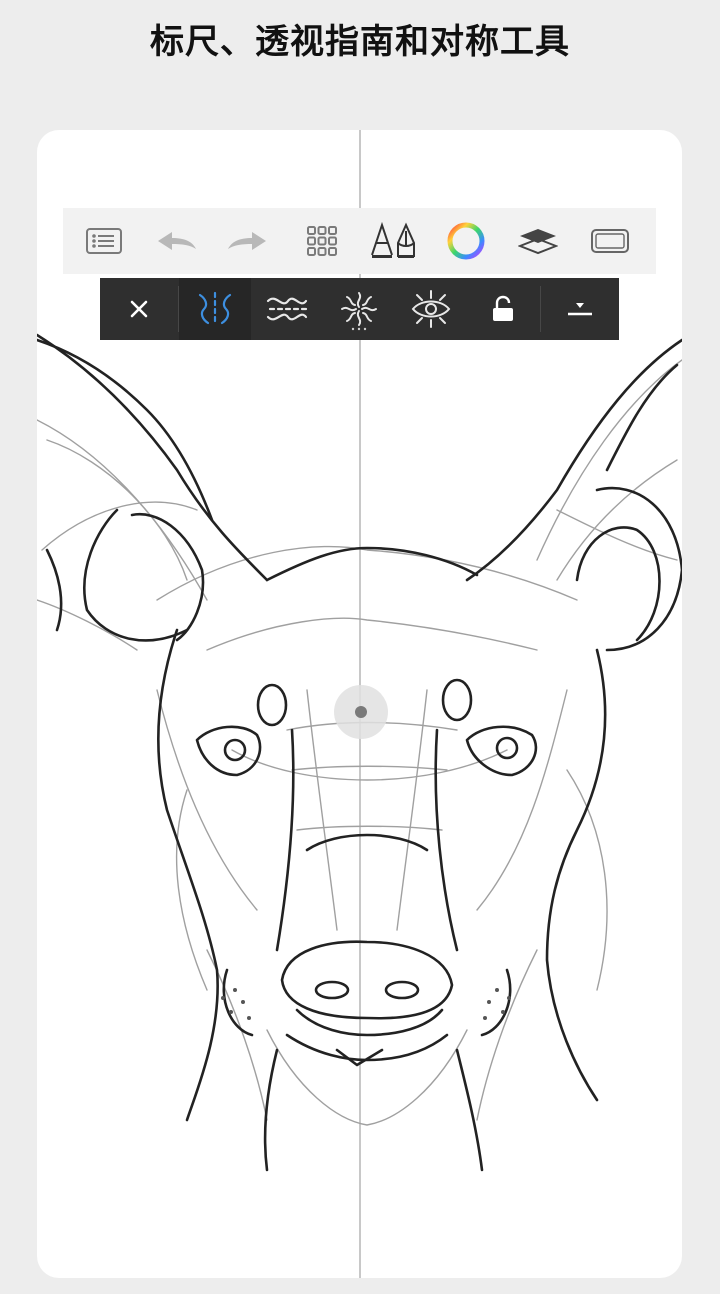  I want to click on lock-toggle-button, so click(503, 309).